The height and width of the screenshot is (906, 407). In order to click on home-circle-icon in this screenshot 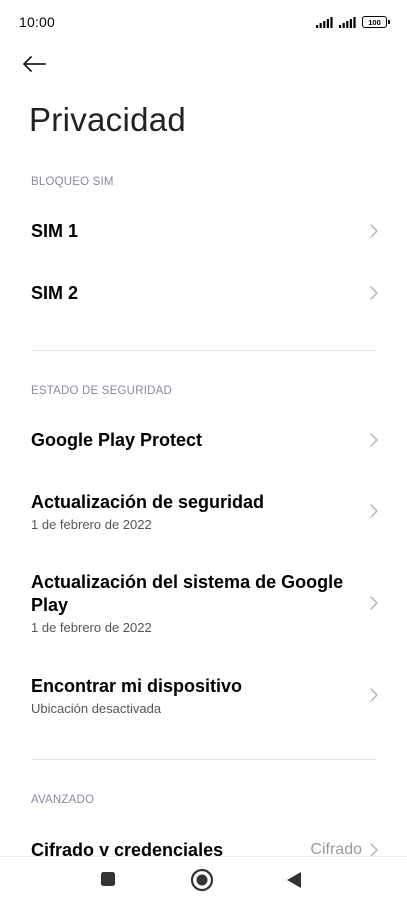, I will do `click(202, 882)`.